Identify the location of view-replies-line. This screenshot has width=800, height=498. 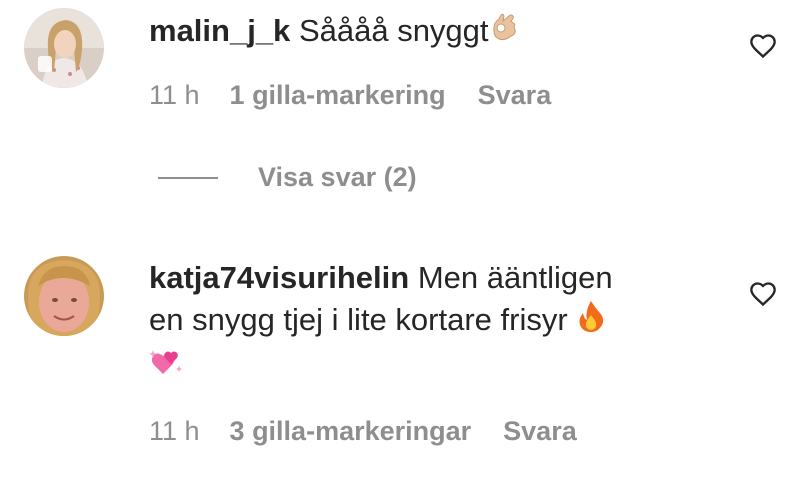
(188, 177).